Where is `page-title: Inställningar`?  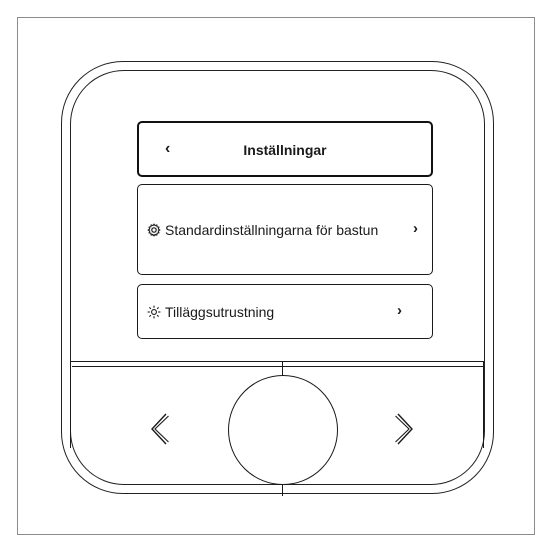
page-title: Inställningar is located at coordinates (285, 150).